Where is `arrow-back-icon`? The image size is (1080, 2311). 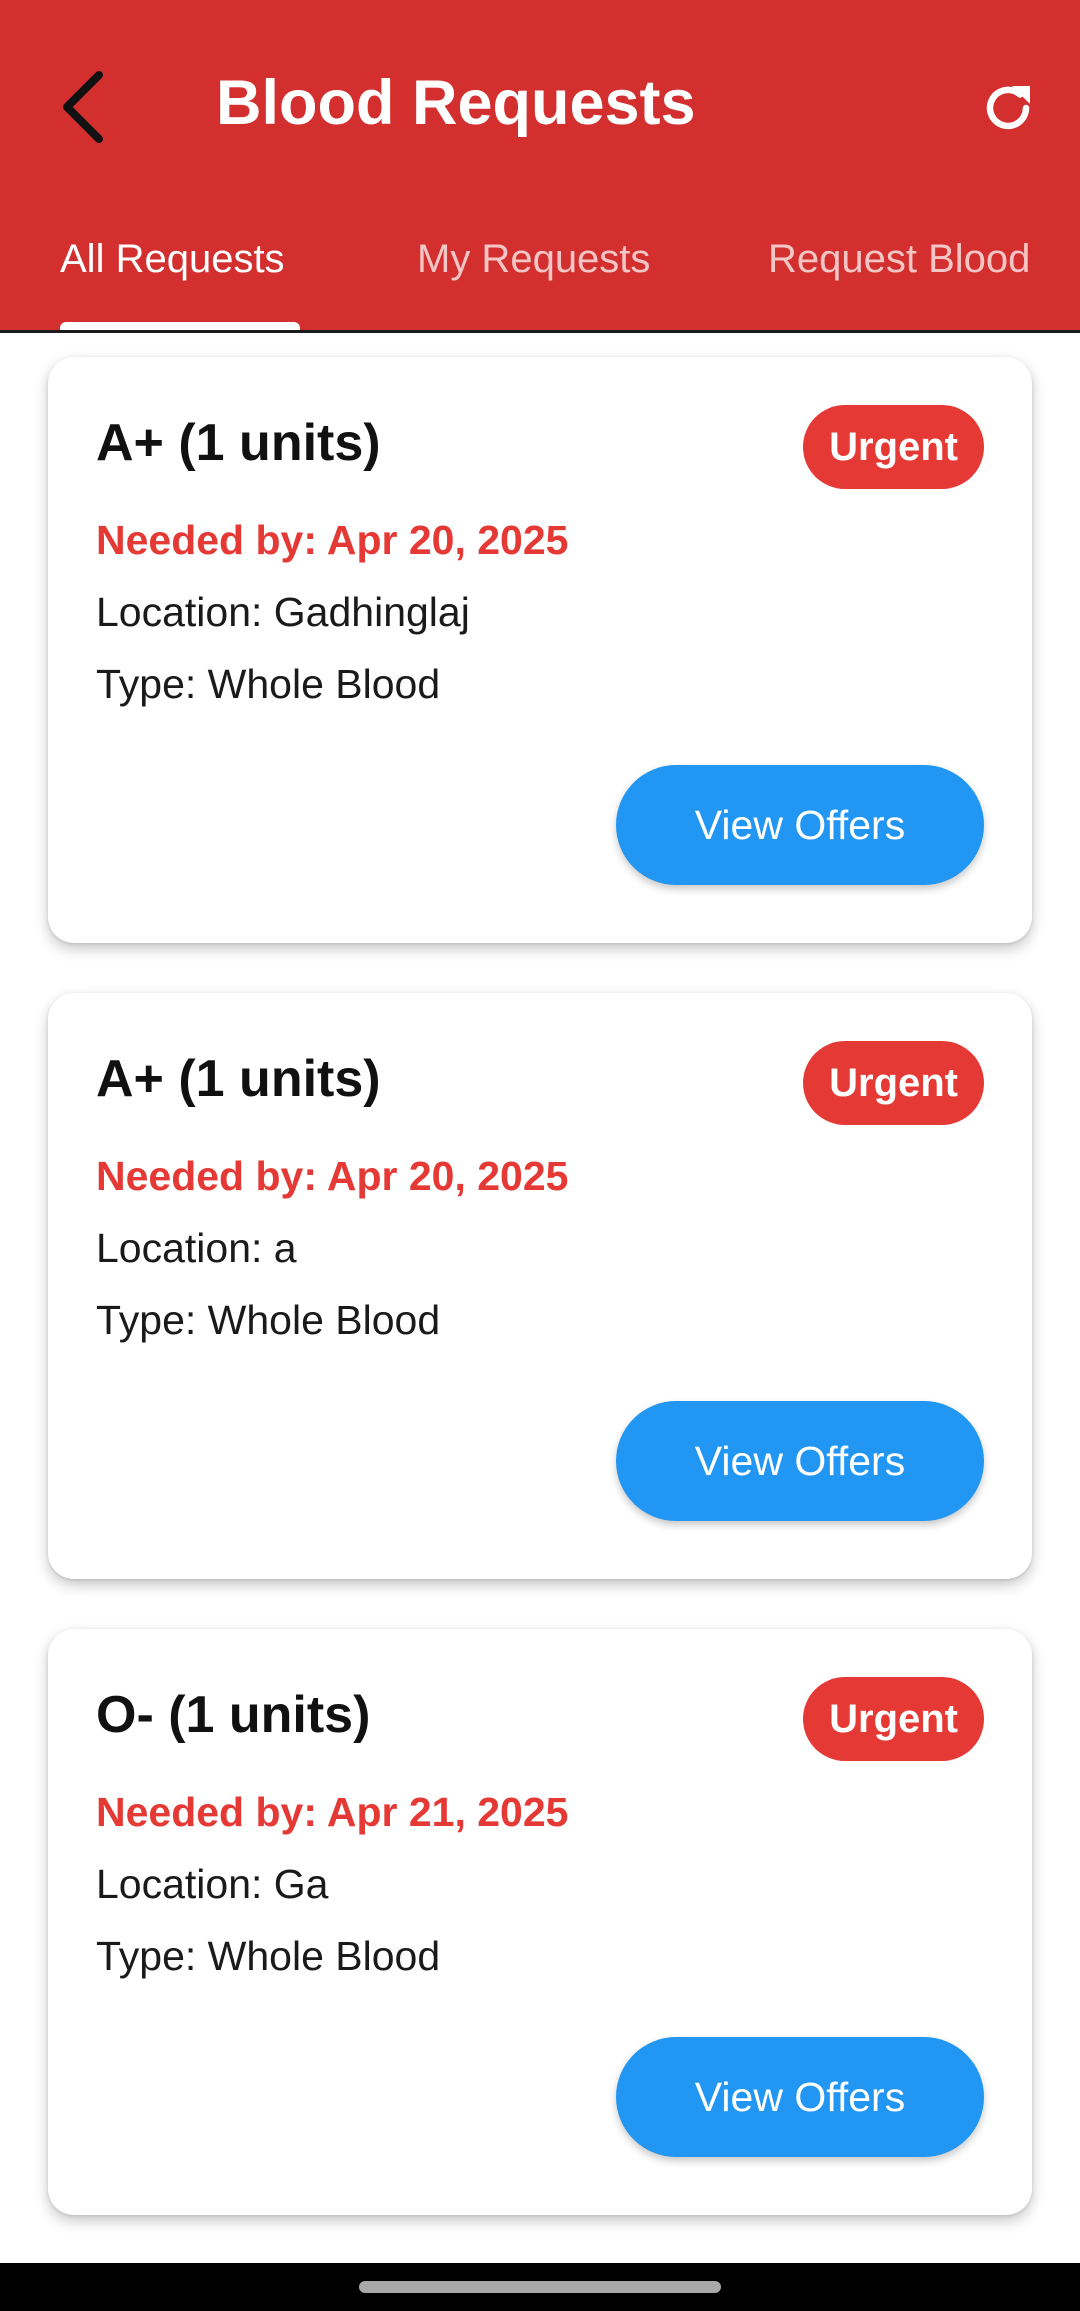 arrow-back-icon is located at coordinates (83, 107).